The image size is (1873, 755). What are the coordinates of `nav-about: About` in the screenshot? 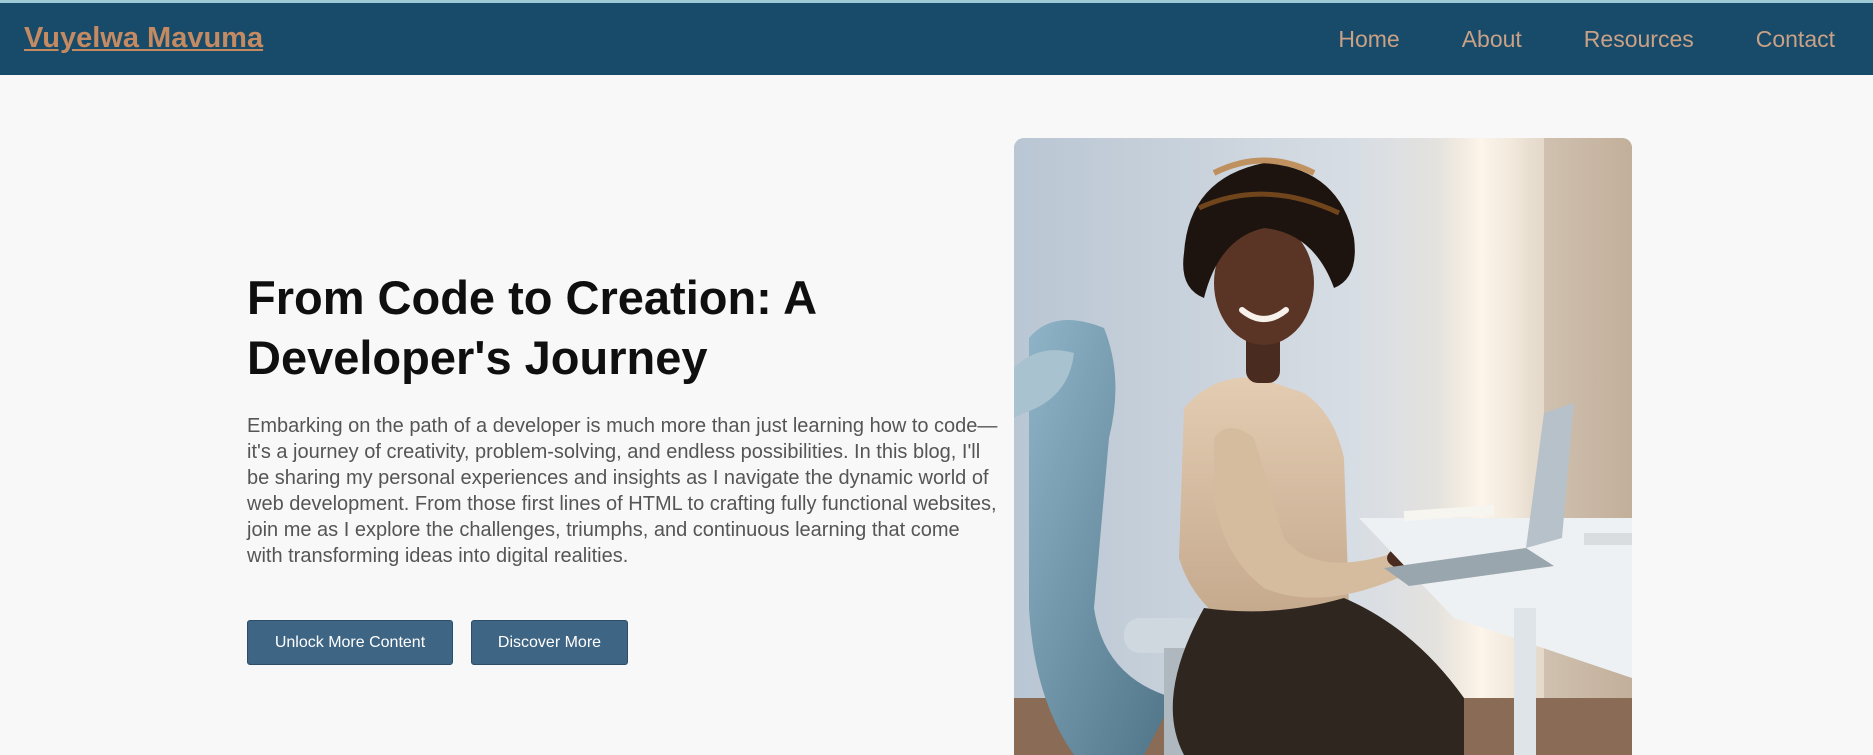 It's located at (1492, 39).